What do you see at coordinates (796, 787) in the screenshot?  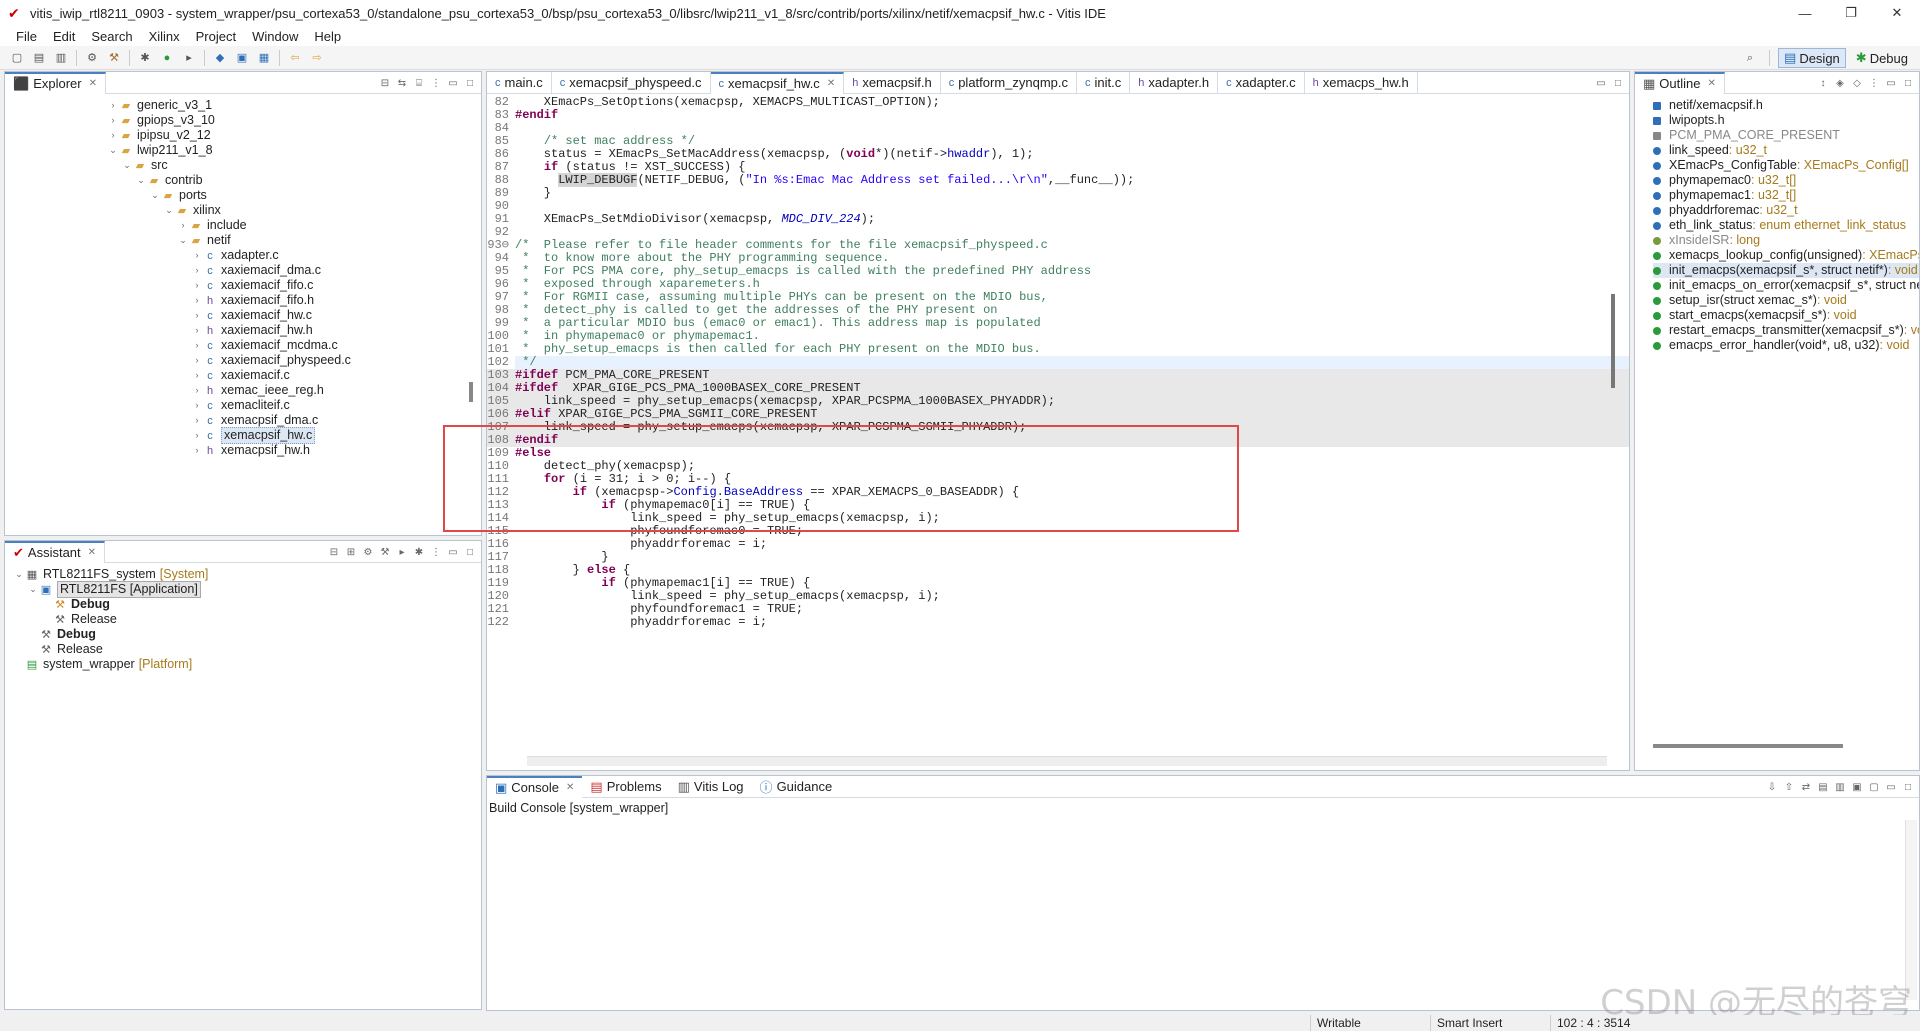 I see `tab-info: ⓘ Guidance` at bounding box center [796, 787].